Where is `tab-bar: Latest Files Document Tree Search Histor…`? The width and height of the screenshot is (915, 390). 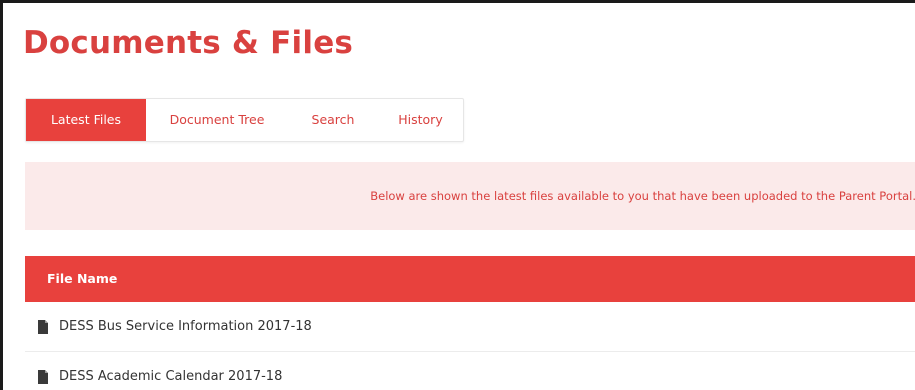 tab-bar: Latest Files Document Tree Search Histor… is located at coordinates (244, 120).